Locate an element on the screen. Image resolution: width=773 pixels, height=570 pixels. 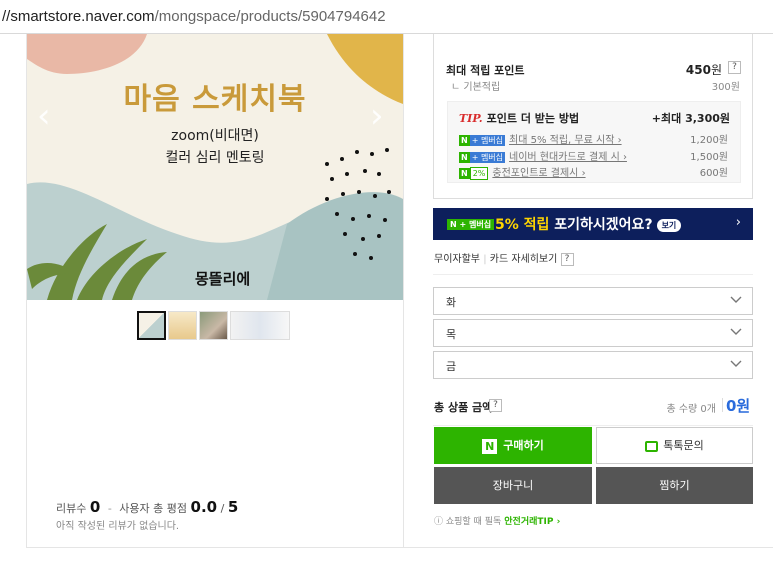
tip-amount: 1,200원 is located at coordinates (709, 140).